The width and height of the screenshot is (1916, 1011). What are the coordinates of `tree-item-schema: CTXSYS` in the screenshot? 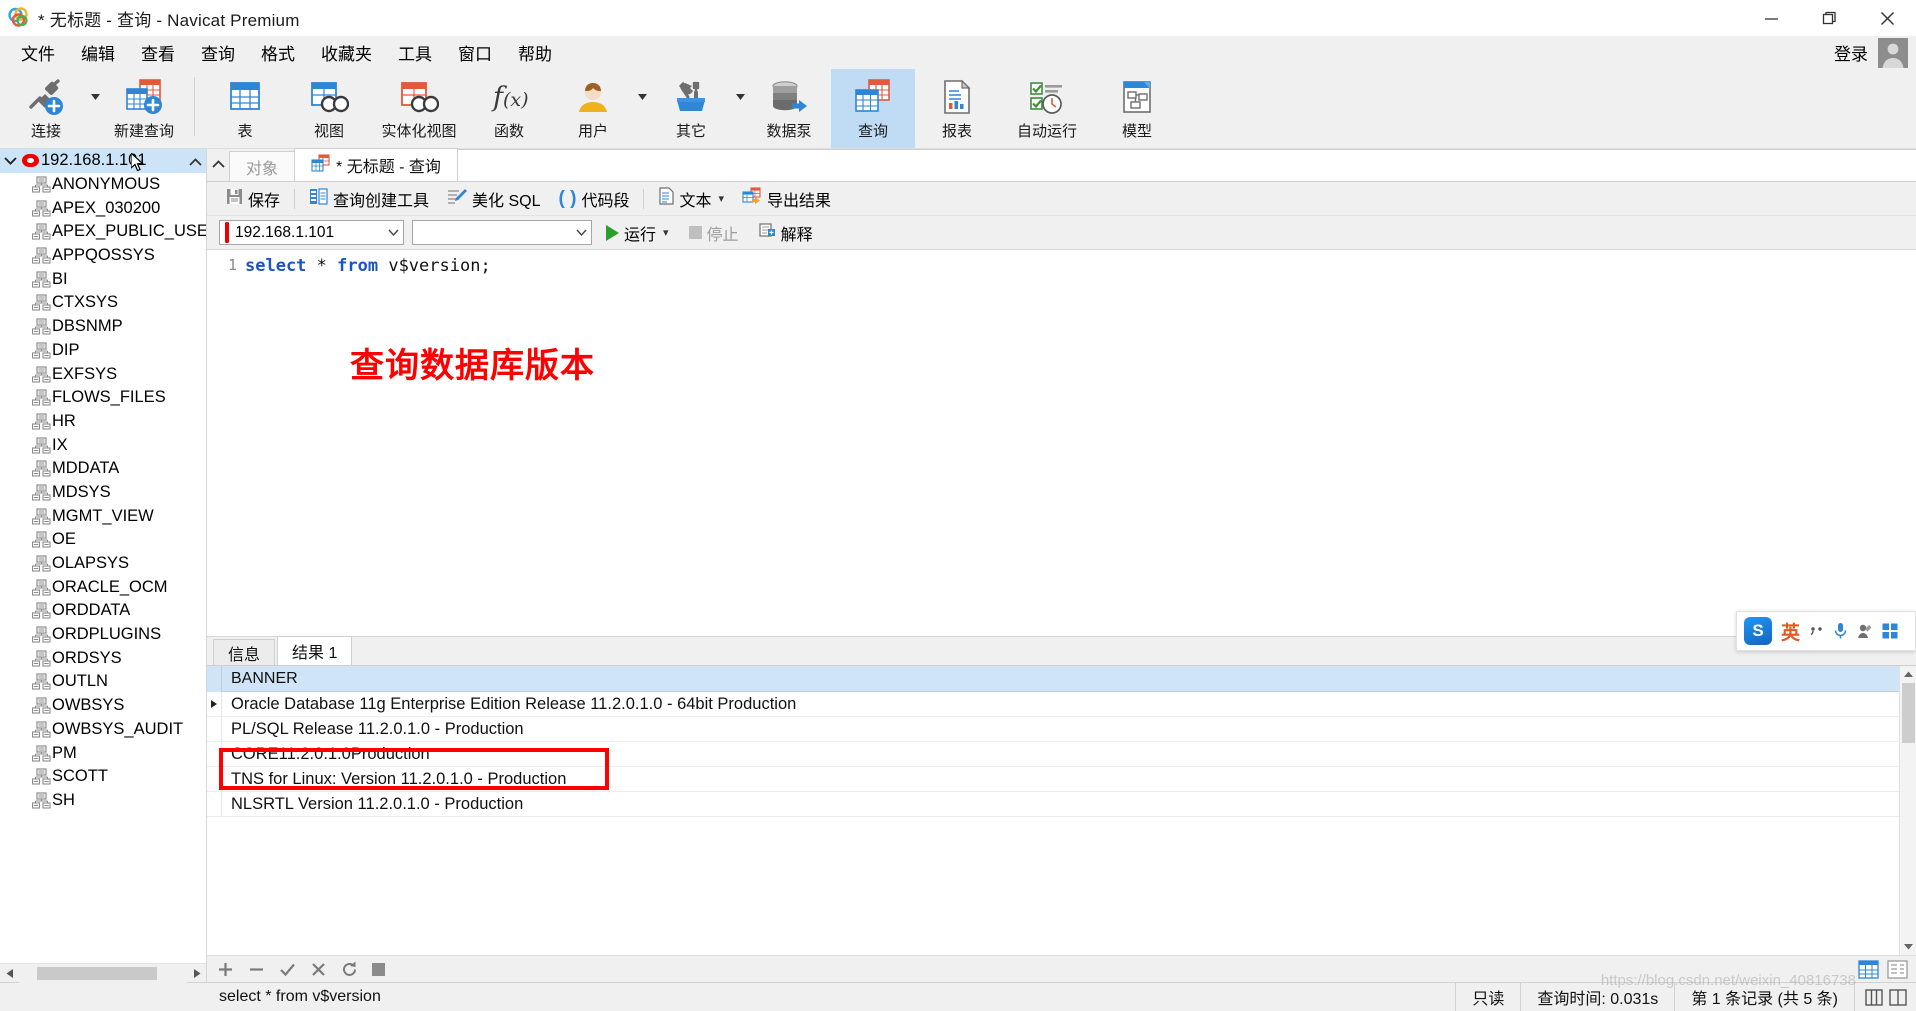 It's located at (103, 303).